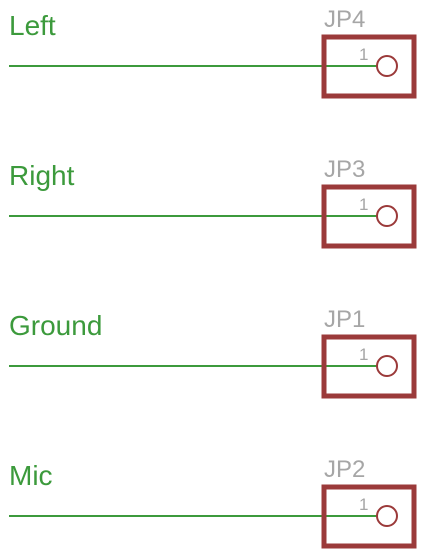 This screenshot has width=428, height=551. Describe the element at coordinates (31, 475) in the screenshot. I see `net-label: Mic` at that location.